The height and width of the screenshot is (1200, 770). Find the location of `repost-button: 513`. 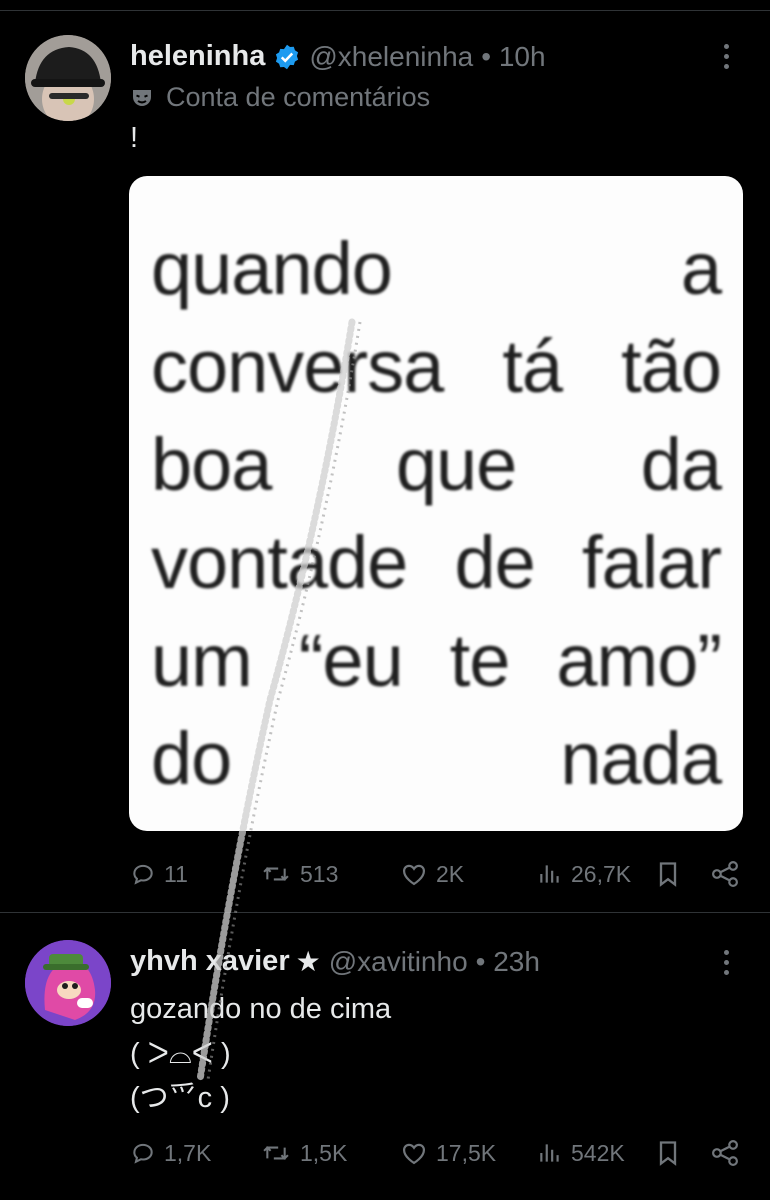

repost-button: 513 is located at coordinates (299, 874).